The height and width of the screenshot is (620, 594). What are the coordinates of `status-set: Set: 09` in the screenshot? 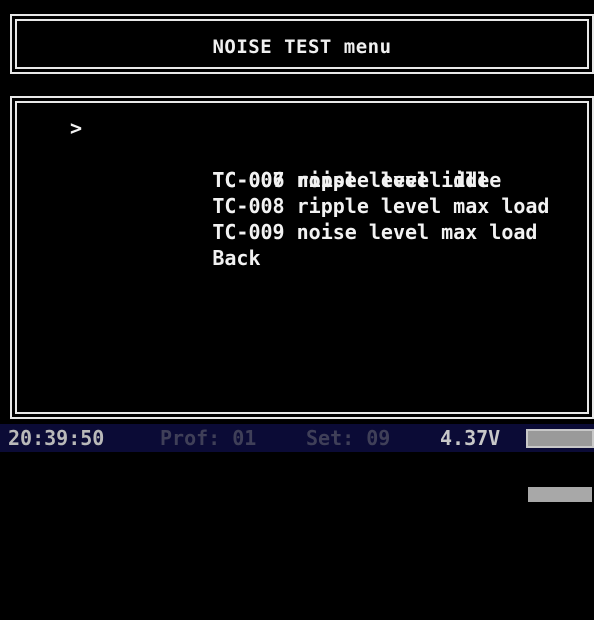 It's located at (348, 438).